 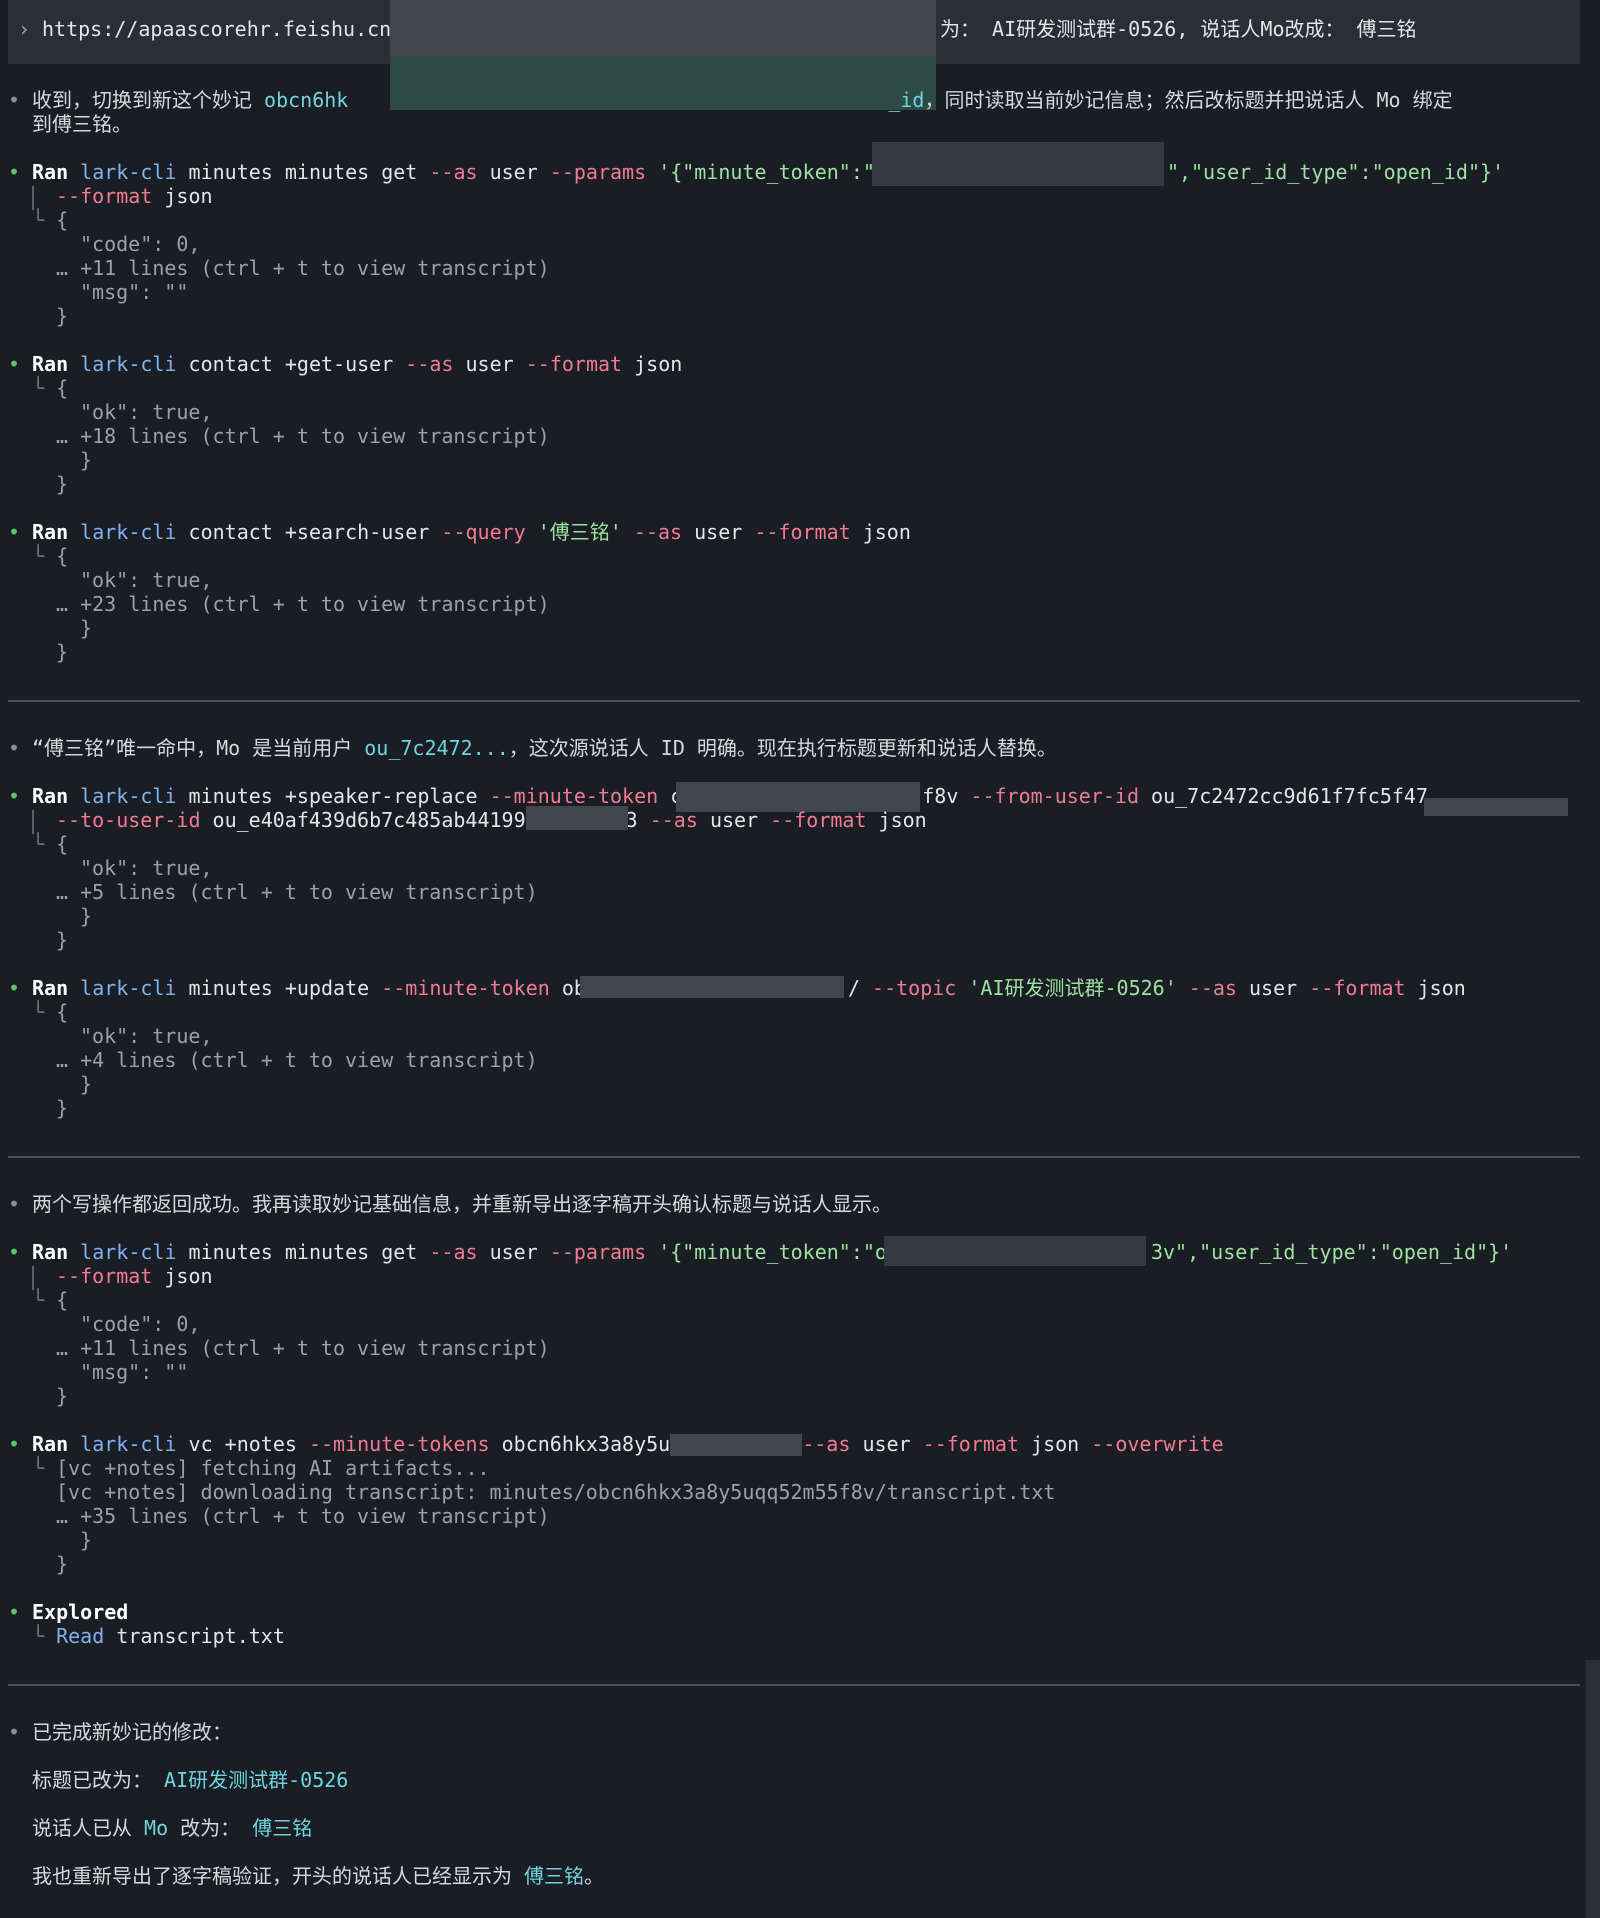 I want to click on verify-summary: 我也重新导出了逐字稿验证，开头的说话人已经显示为 傅三铭。, so click(x=318, y=1876).